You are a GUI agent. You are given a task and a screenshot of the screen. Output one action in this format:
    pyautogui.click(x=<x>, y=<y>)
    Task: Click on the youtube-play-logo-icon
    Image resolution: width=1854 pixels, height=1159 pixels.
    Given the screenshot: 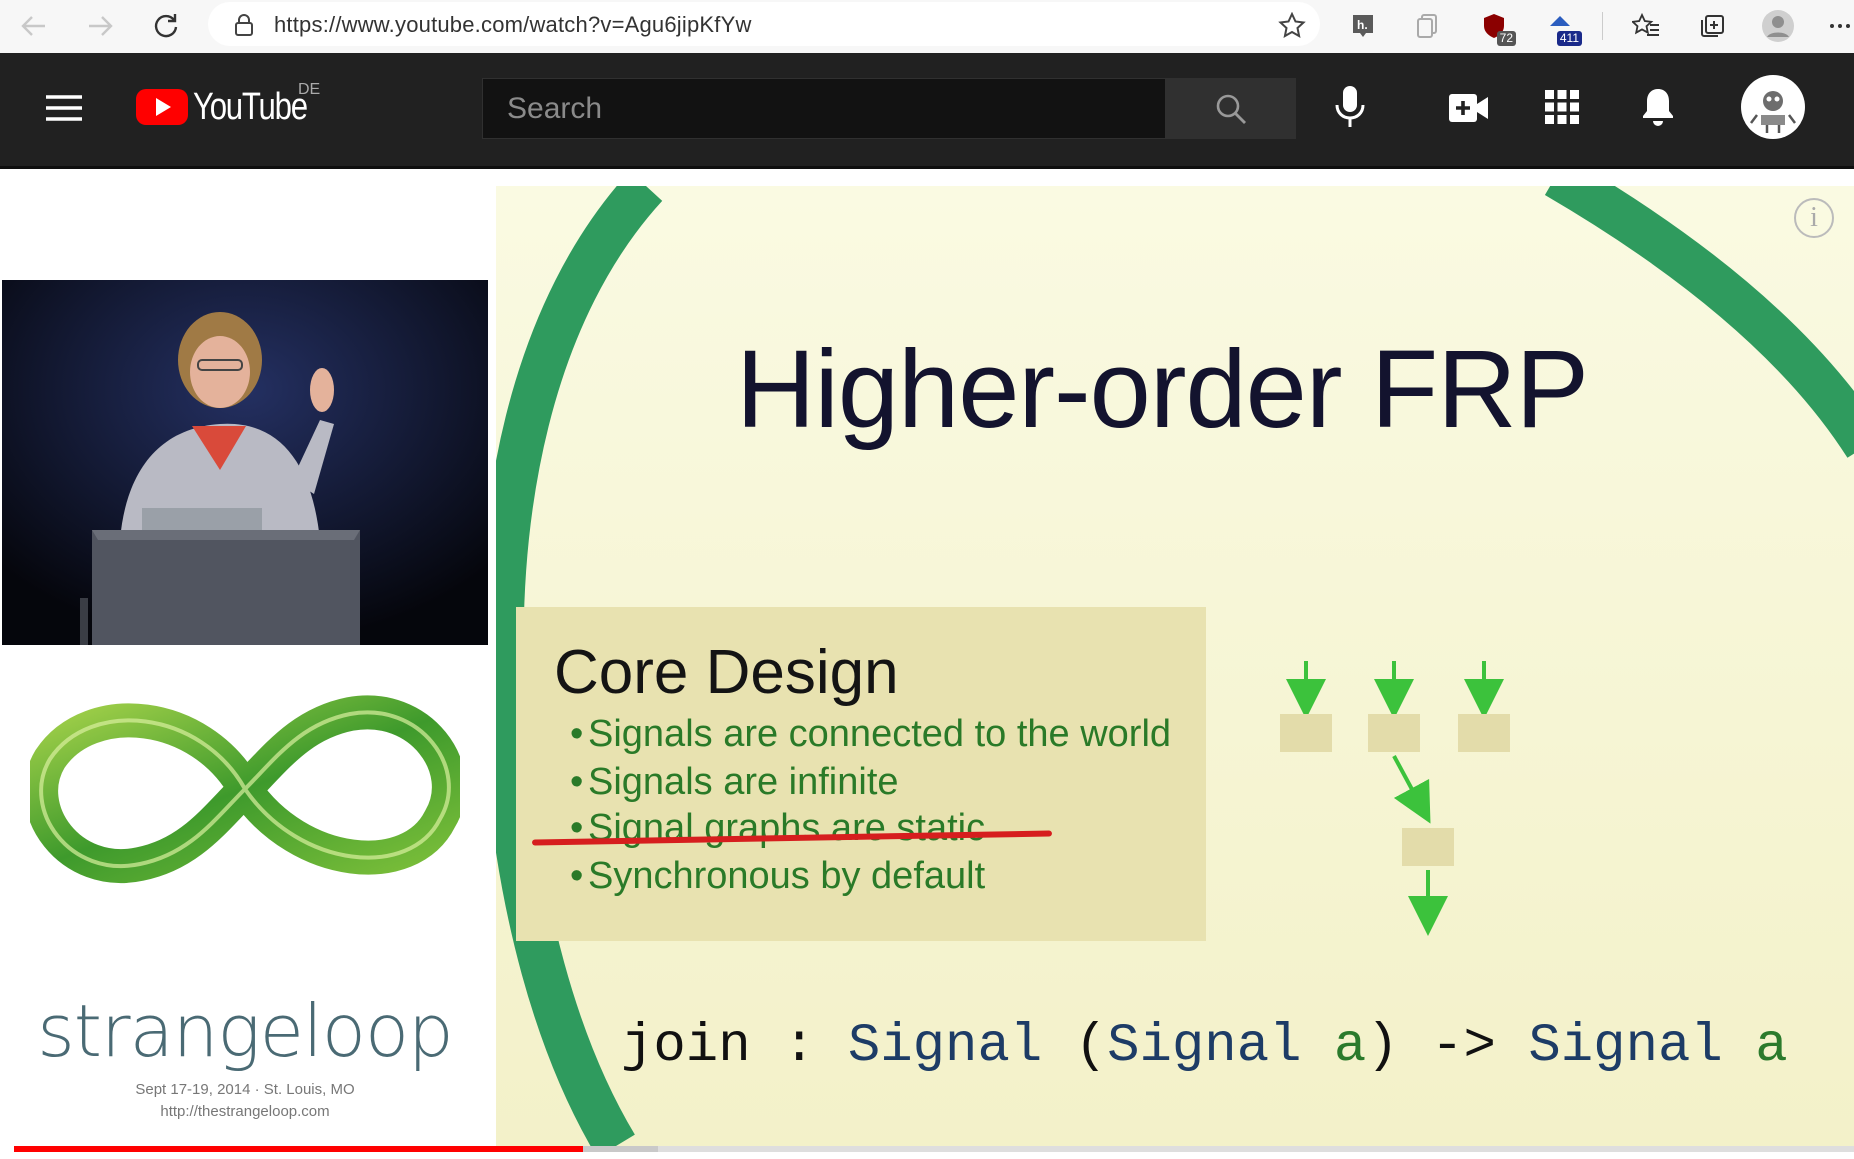 What is the action you would take?
    pyautogui.click(x=162, y=107)
    